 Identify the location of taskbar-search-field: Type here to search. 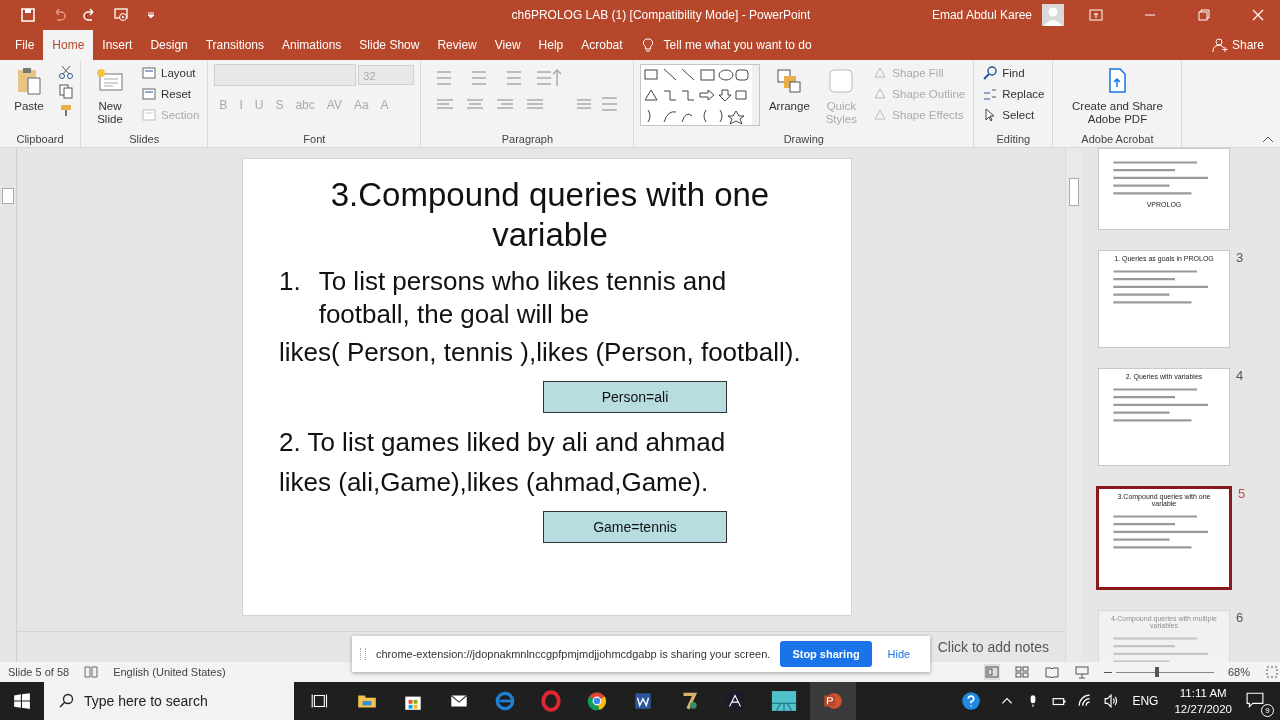
(169, 701).